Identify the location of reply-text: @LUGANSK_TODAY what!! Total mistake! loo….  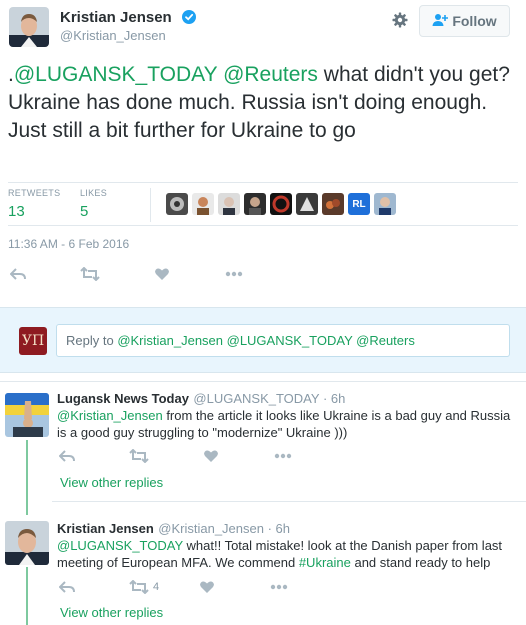
(284, 554).